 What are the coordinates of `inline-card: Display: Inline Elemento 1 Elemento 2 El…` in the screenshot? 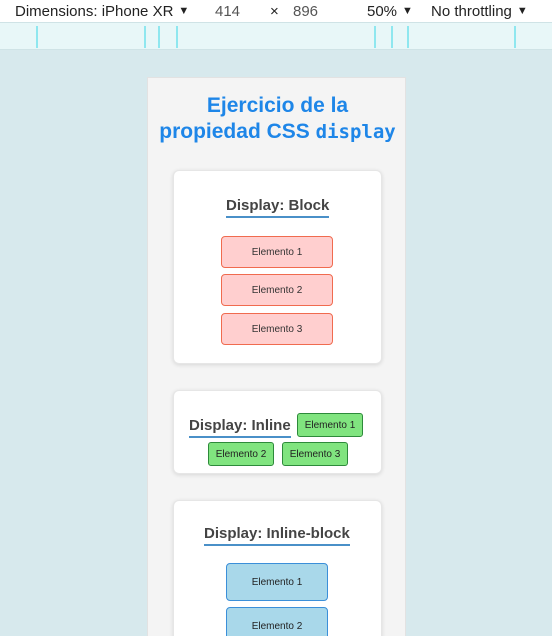 It's located at (277, 432).